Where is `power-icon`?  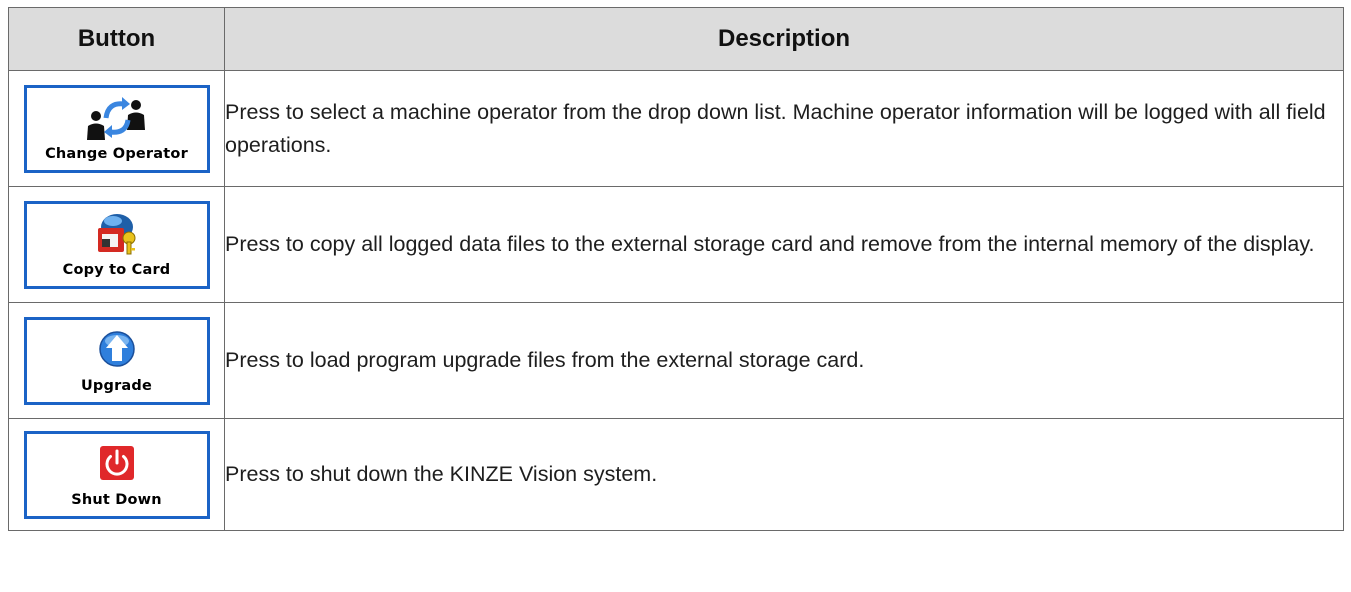 power-icon is located at coordinates (116, 462).